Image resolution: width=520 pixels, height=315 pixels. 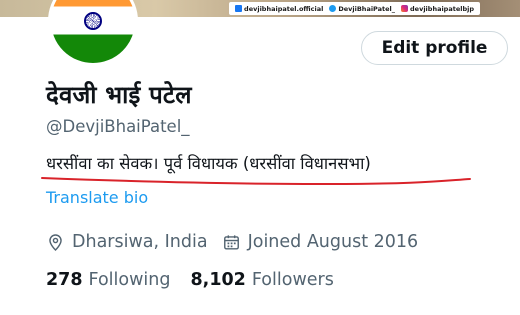 I want to click on followers-link: 8,102 Followers, so click(x=262, y=280).